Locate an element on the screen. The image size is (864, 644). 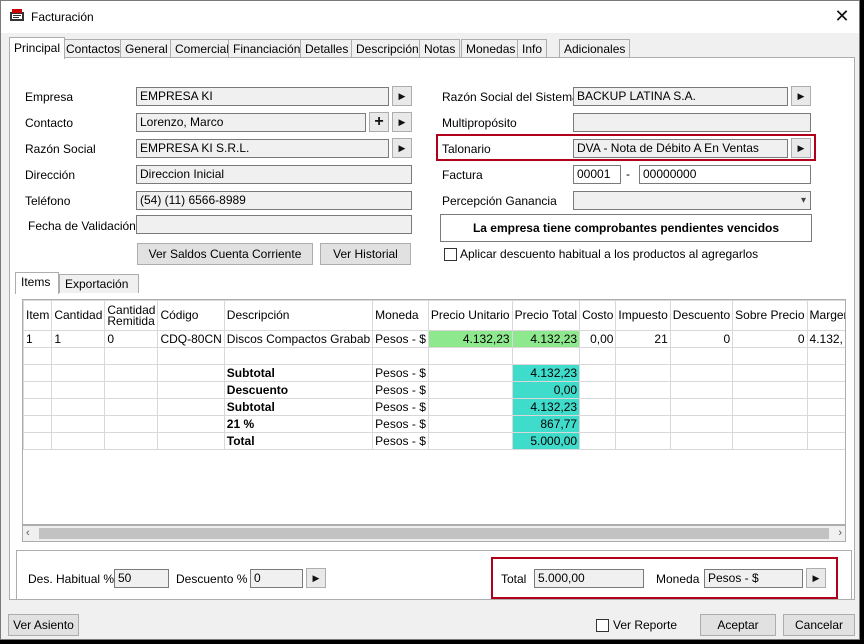
header-descuento: Descuento is located at coordinates (701, 315).